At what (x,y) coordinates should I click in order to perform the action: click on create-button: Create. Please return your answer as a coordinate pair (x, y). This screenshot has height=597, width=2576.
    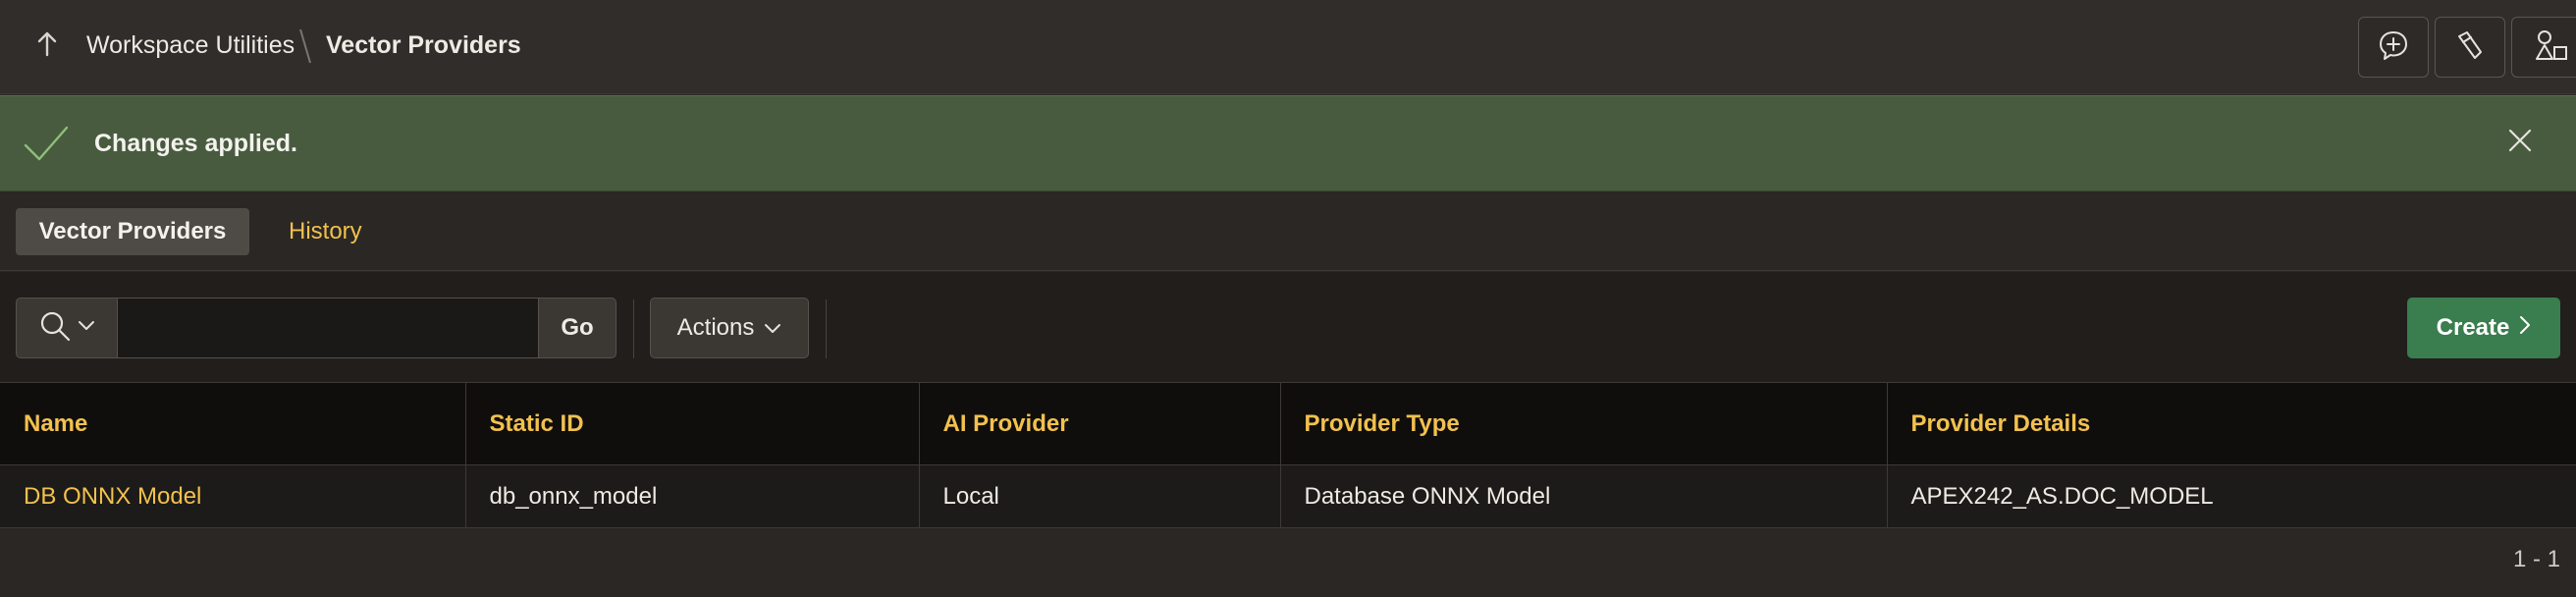
    Looking at the image, I should click on (2483, 328).